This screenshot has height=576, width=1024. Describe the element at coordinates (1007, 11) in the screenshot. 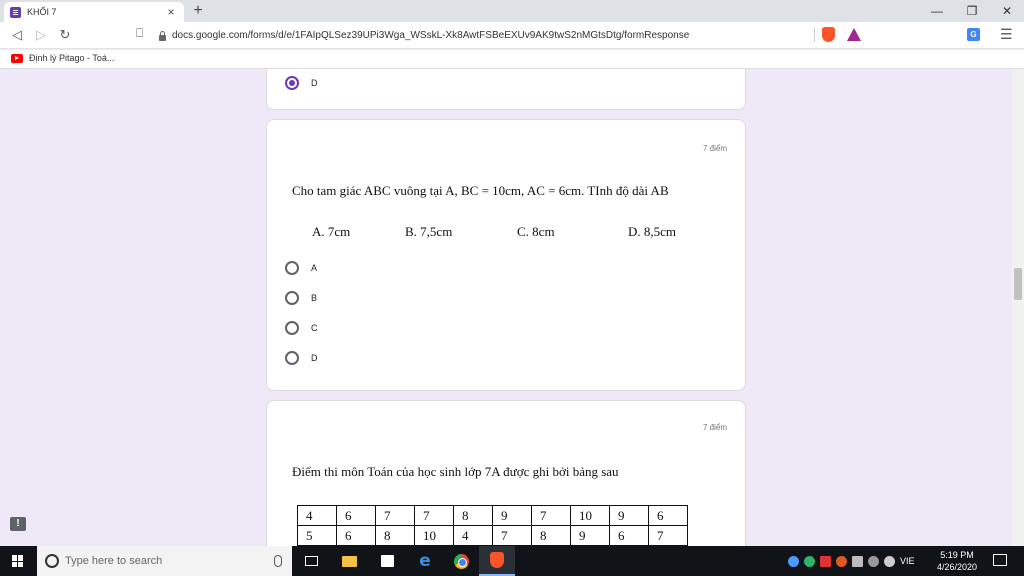

I see `close-window-button: ✕` at that location.